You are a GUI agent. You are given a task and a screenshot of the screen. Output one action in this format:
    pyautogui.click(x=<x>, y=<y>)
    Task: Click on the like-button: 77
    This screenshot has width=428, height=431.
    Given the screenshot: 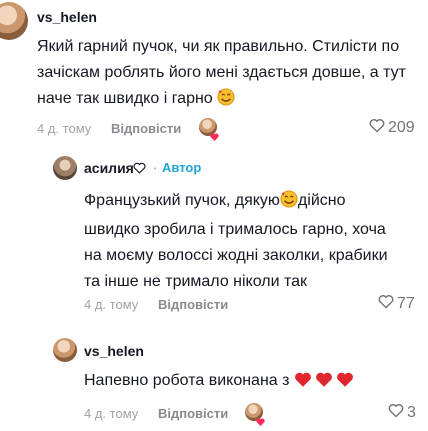 What is the action you would take?
    pyautogui.click(x=396, y=304)
    